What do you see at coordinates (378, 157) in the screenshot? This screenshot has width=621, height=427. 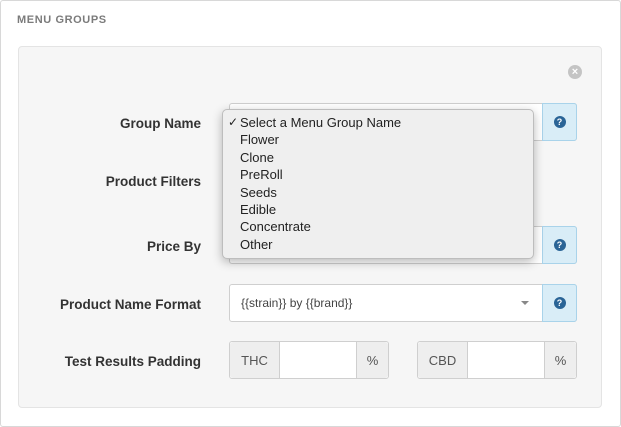 I see `dropdown-option-clone: Clone` at bounding box center [378, 157].